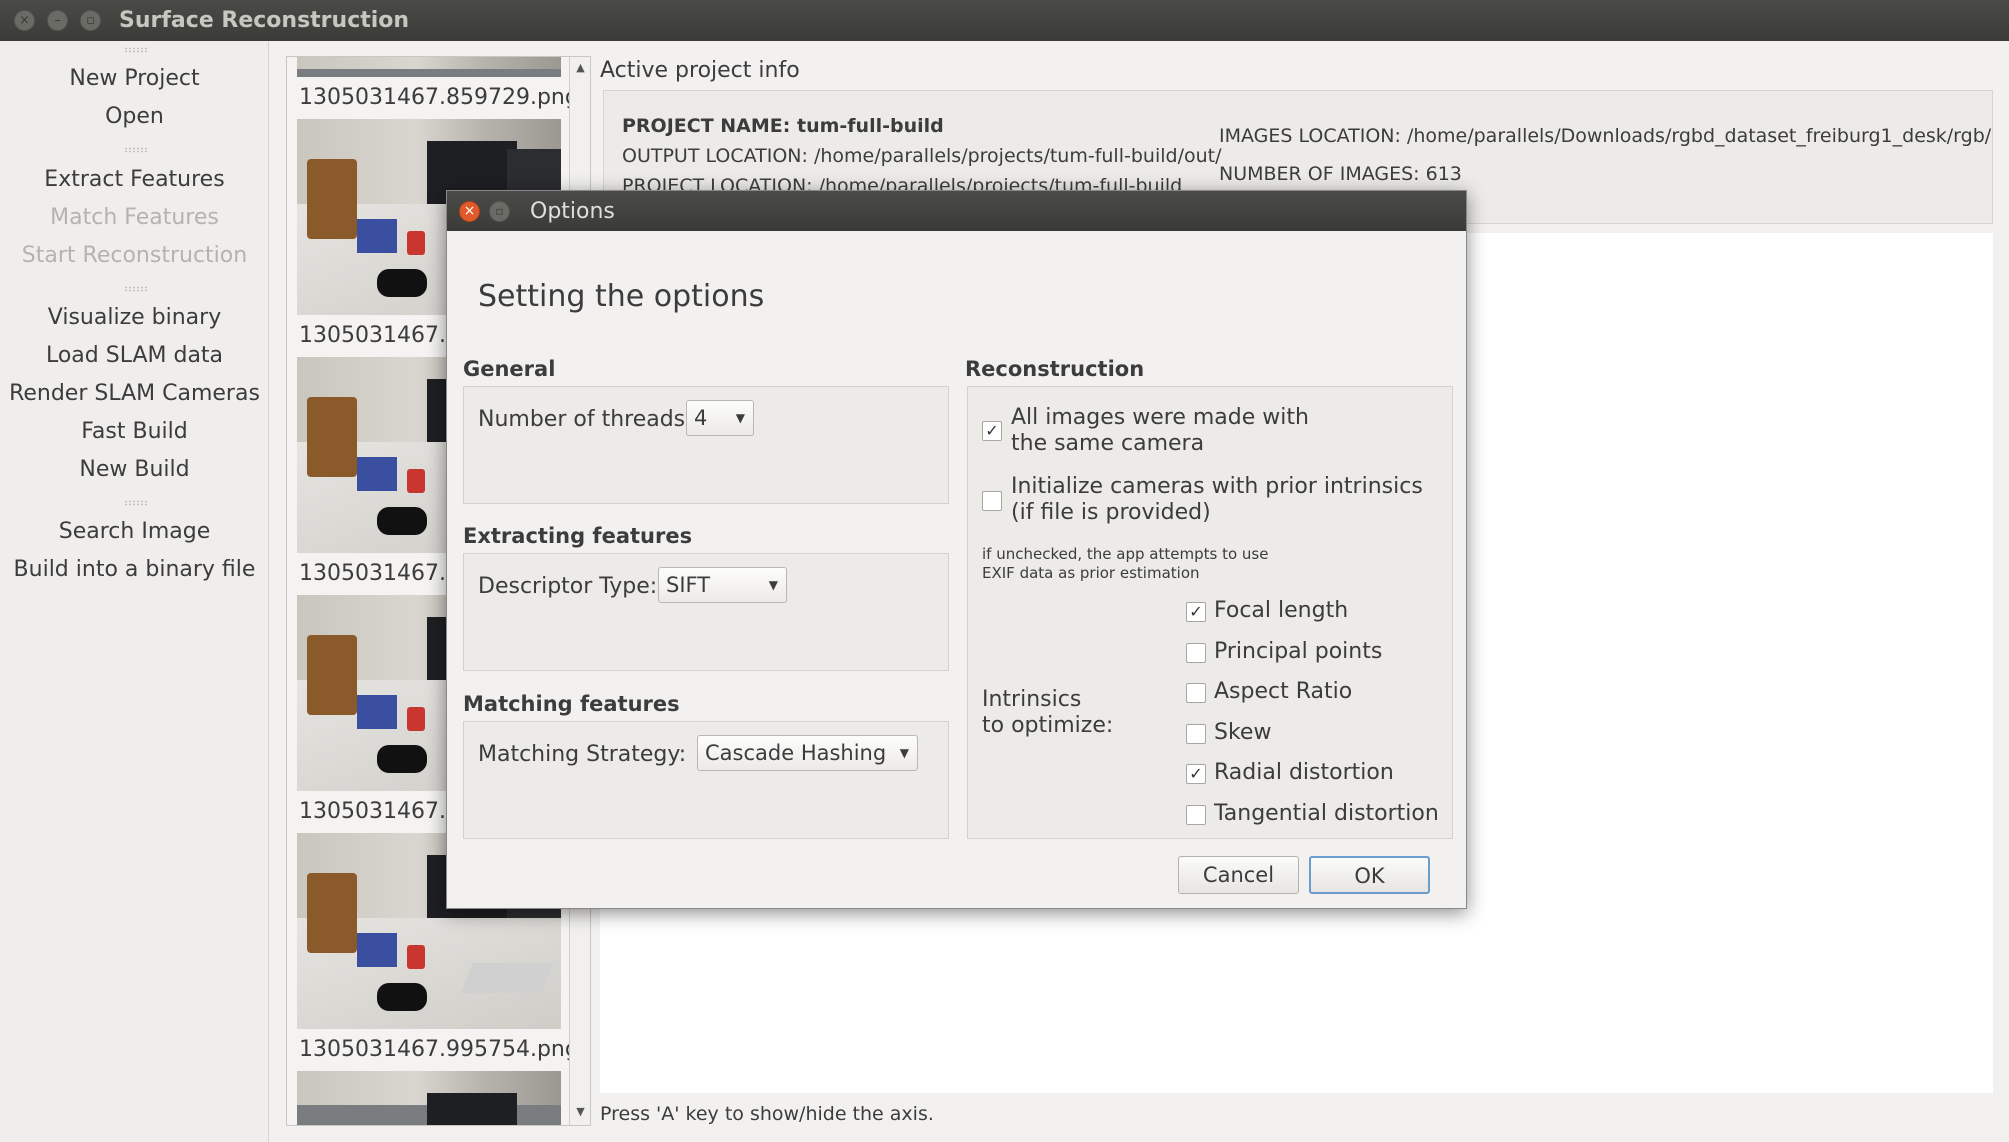  Describe the element at coordinates (507, 978) in the screenshot. I see `scene-keyboard` at that location.